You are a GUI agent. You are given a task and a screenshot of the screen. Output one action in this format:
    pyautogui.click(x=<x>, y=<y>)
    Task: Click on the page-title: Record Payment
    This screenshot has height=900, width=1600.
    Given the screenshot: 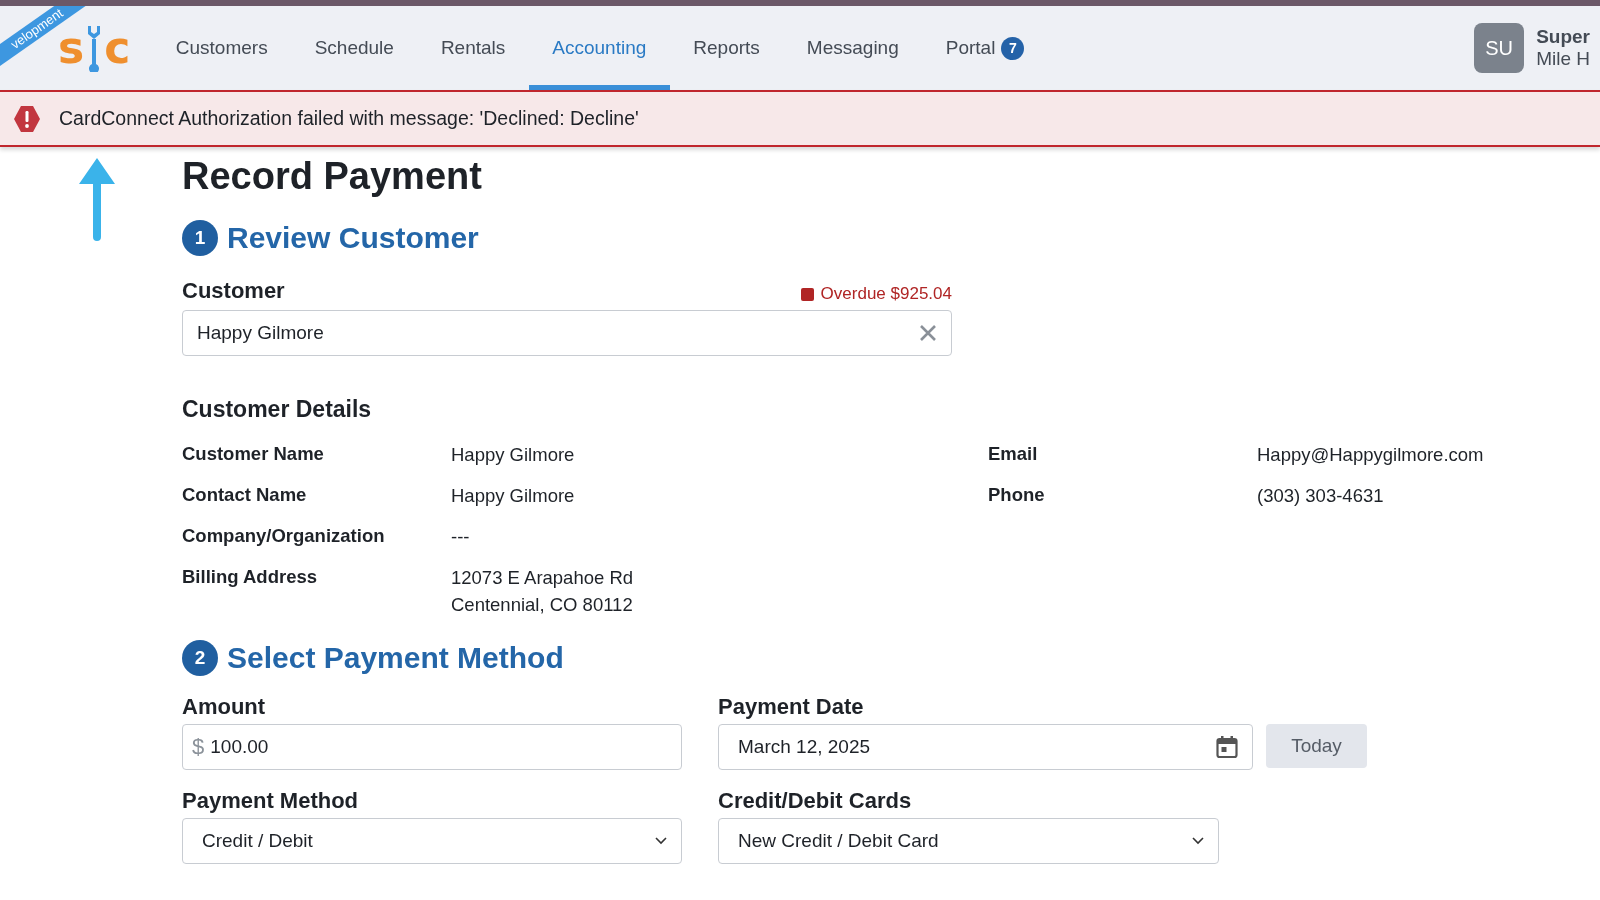 What is the action you would take?
    pyautogui.click(x=332, y=176)
    